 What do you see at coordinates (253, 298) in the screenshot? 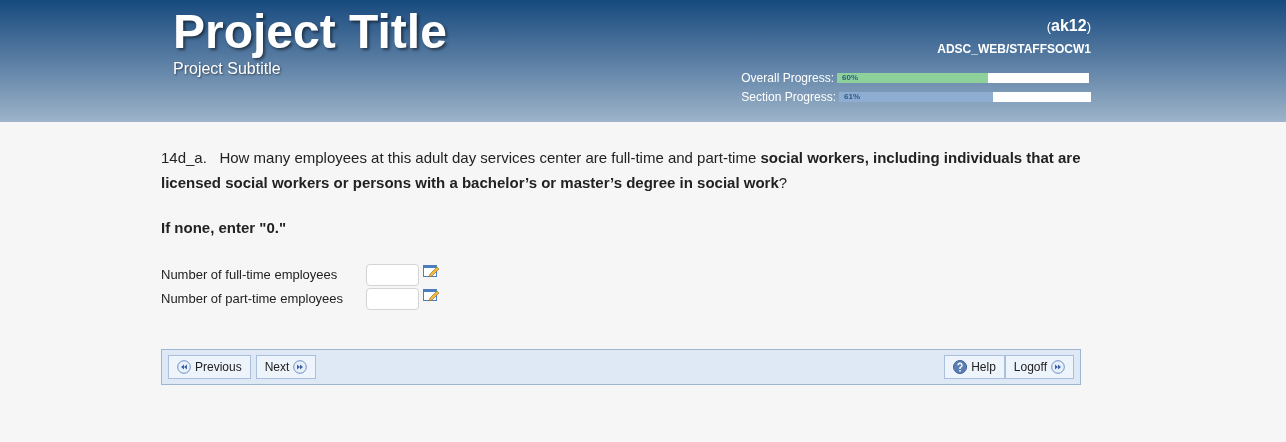
I see `field-label: Number of part-time employees` at bounding box center [253, 298].